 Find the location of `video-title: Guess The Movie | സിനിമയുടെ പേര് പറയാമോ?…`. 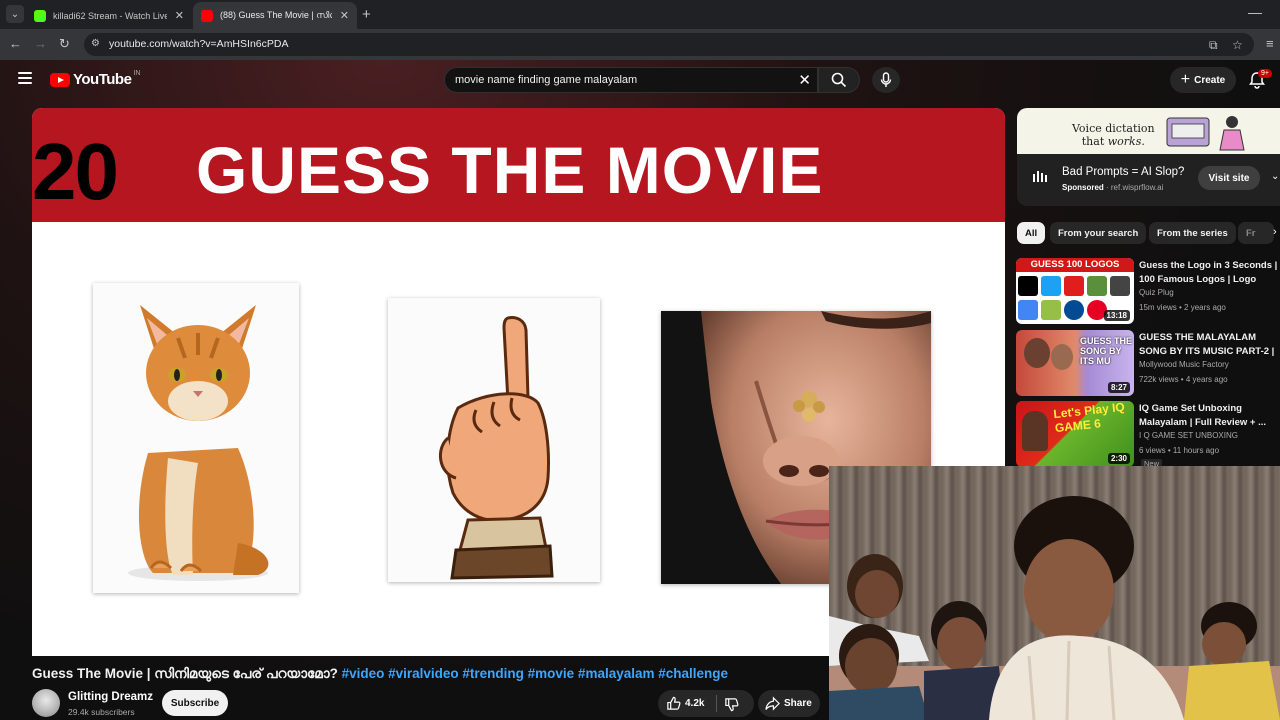

video-title: Guess The Movie | സിനിമയുടെ പേര് പറയാമോ?… is located at coordinates (380, 674).